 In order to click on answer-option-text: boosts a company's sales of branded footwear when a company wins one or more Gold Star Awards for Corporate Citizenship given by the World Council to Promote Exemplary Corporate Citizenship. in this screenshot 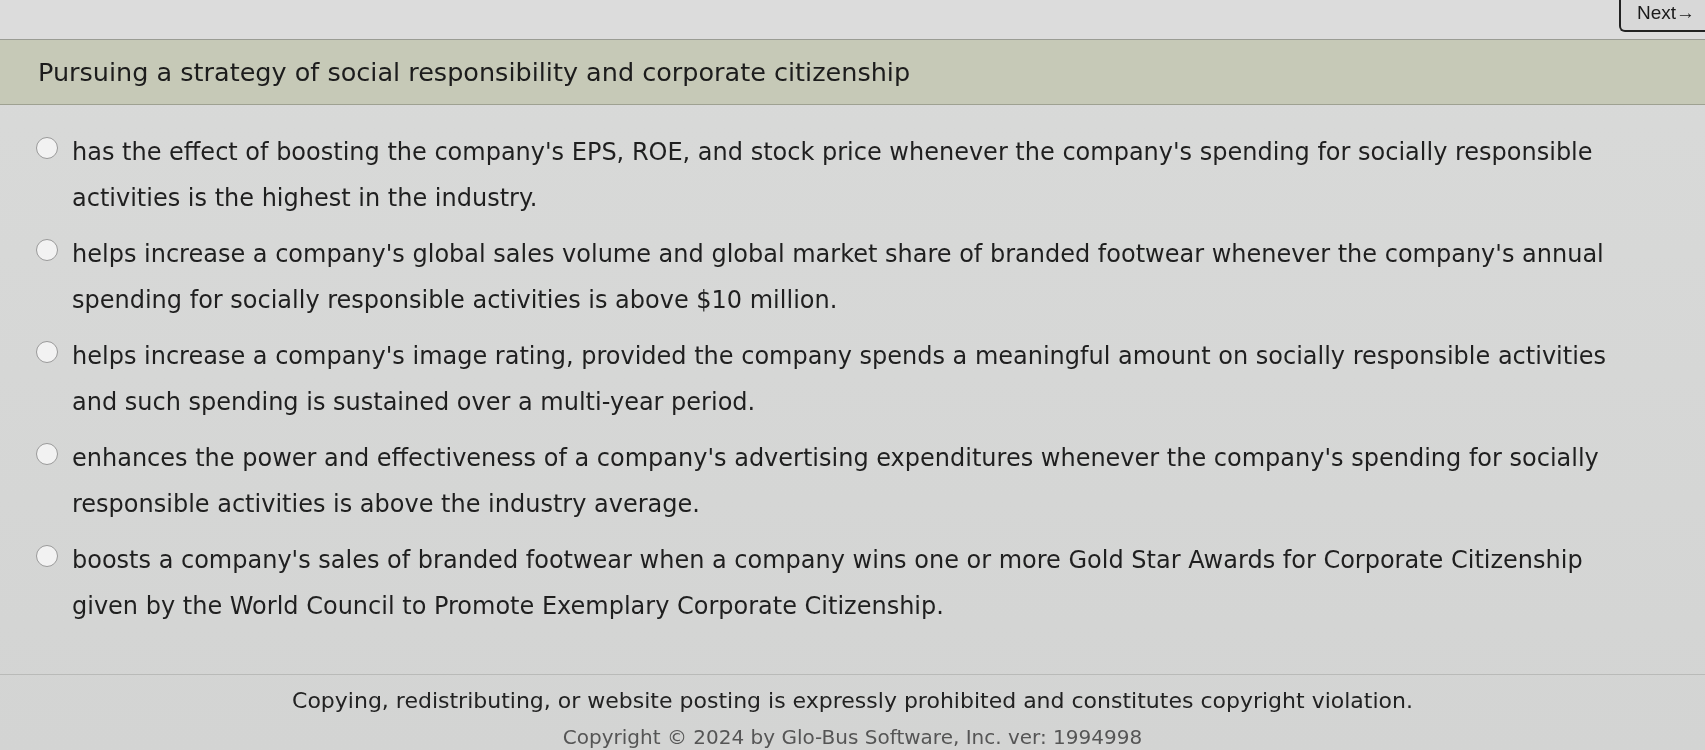, I will do `click(828, 583)`.